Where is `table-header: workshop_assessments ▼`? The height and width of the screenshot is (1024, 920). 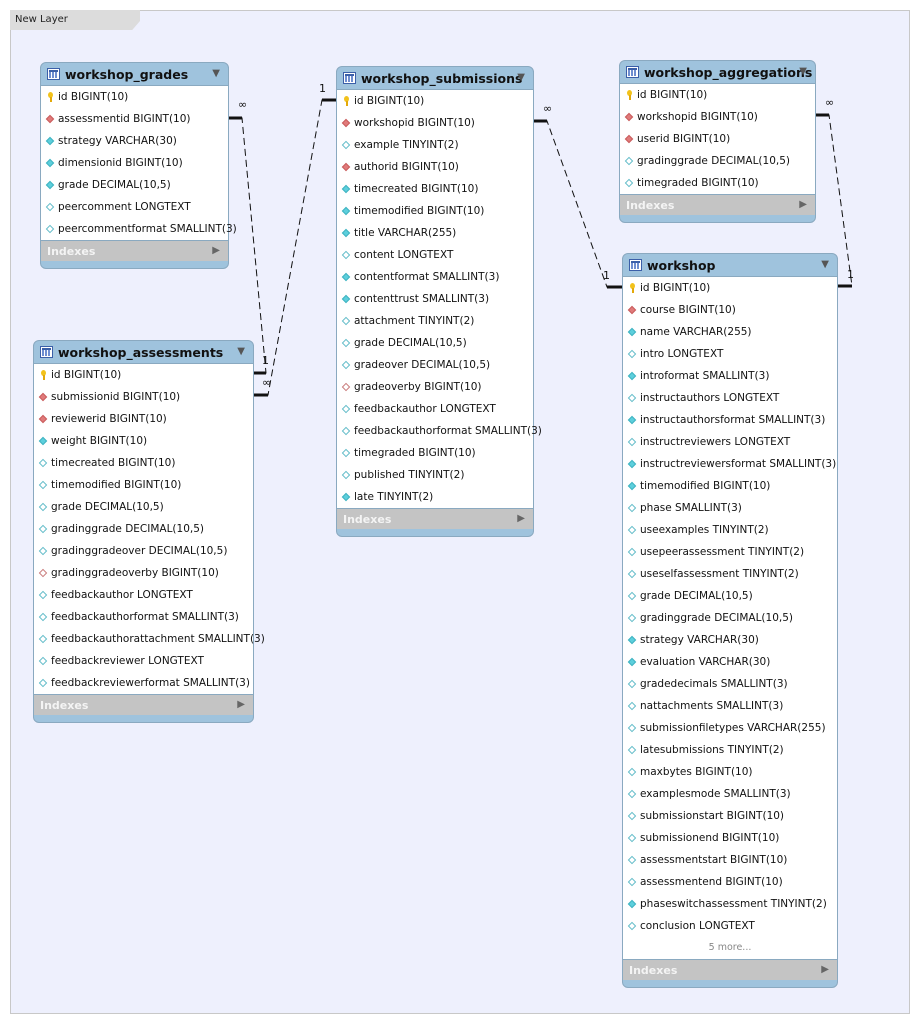 table-header: workshop_assessments ▼ is located at coordinates (143, 352).